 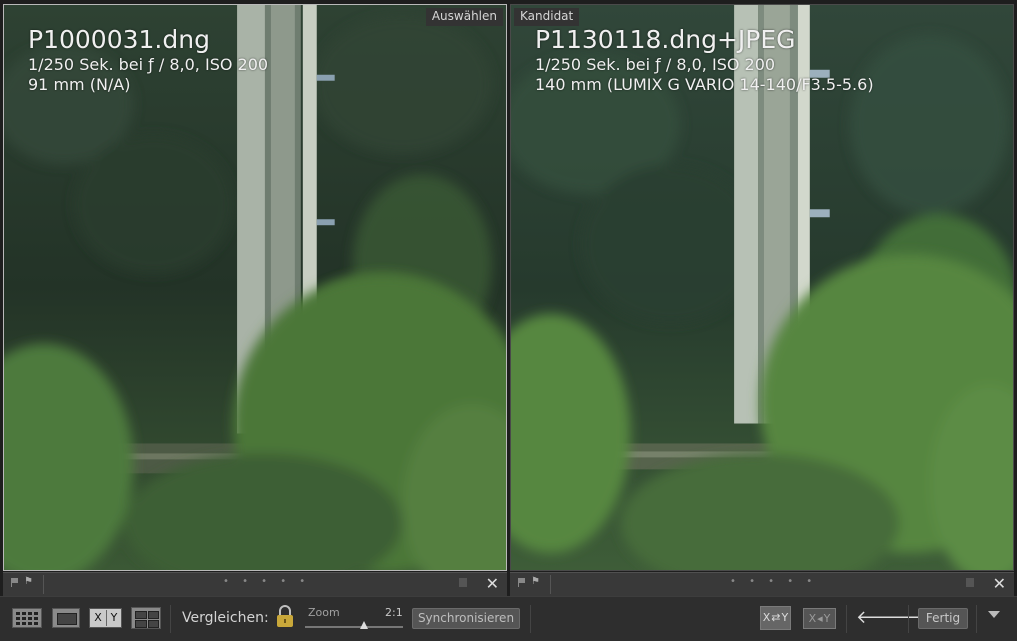 I want to click on zoom-slider-thumb, so click(x=363, y=625).